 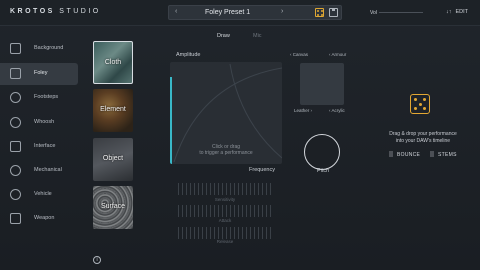 I want to click on next-preset-button: ›, so click(x=282, y=11).